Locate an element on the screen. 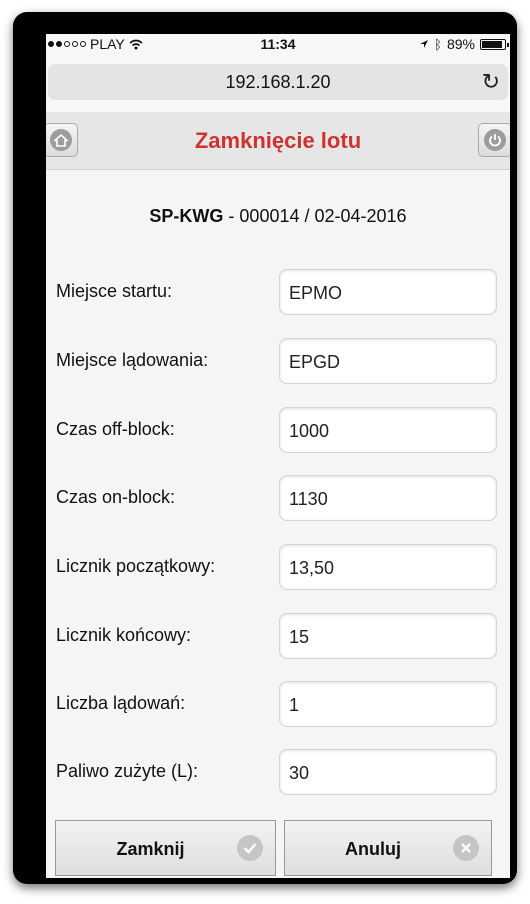 This screenshot has width=530, height=904. field-label: Liczba lądowań: is located at coordinates (121, 703).